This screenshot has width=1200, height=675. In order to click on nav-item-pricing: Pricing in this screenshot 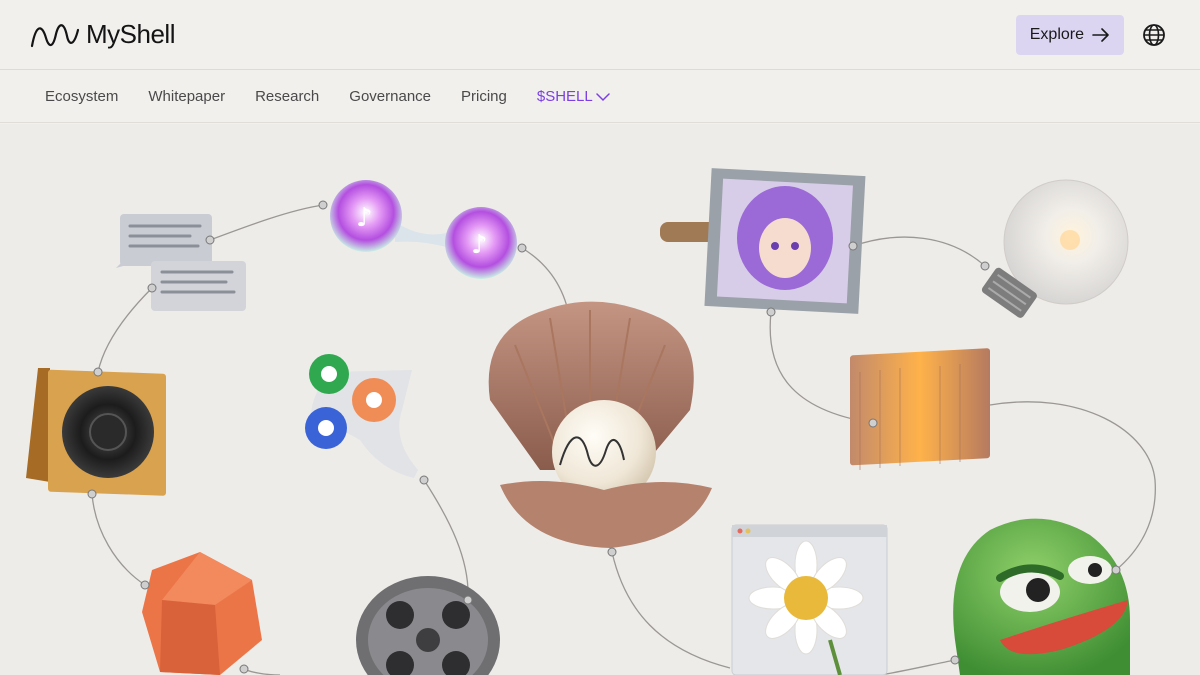, I will do `click(484, 96)`.